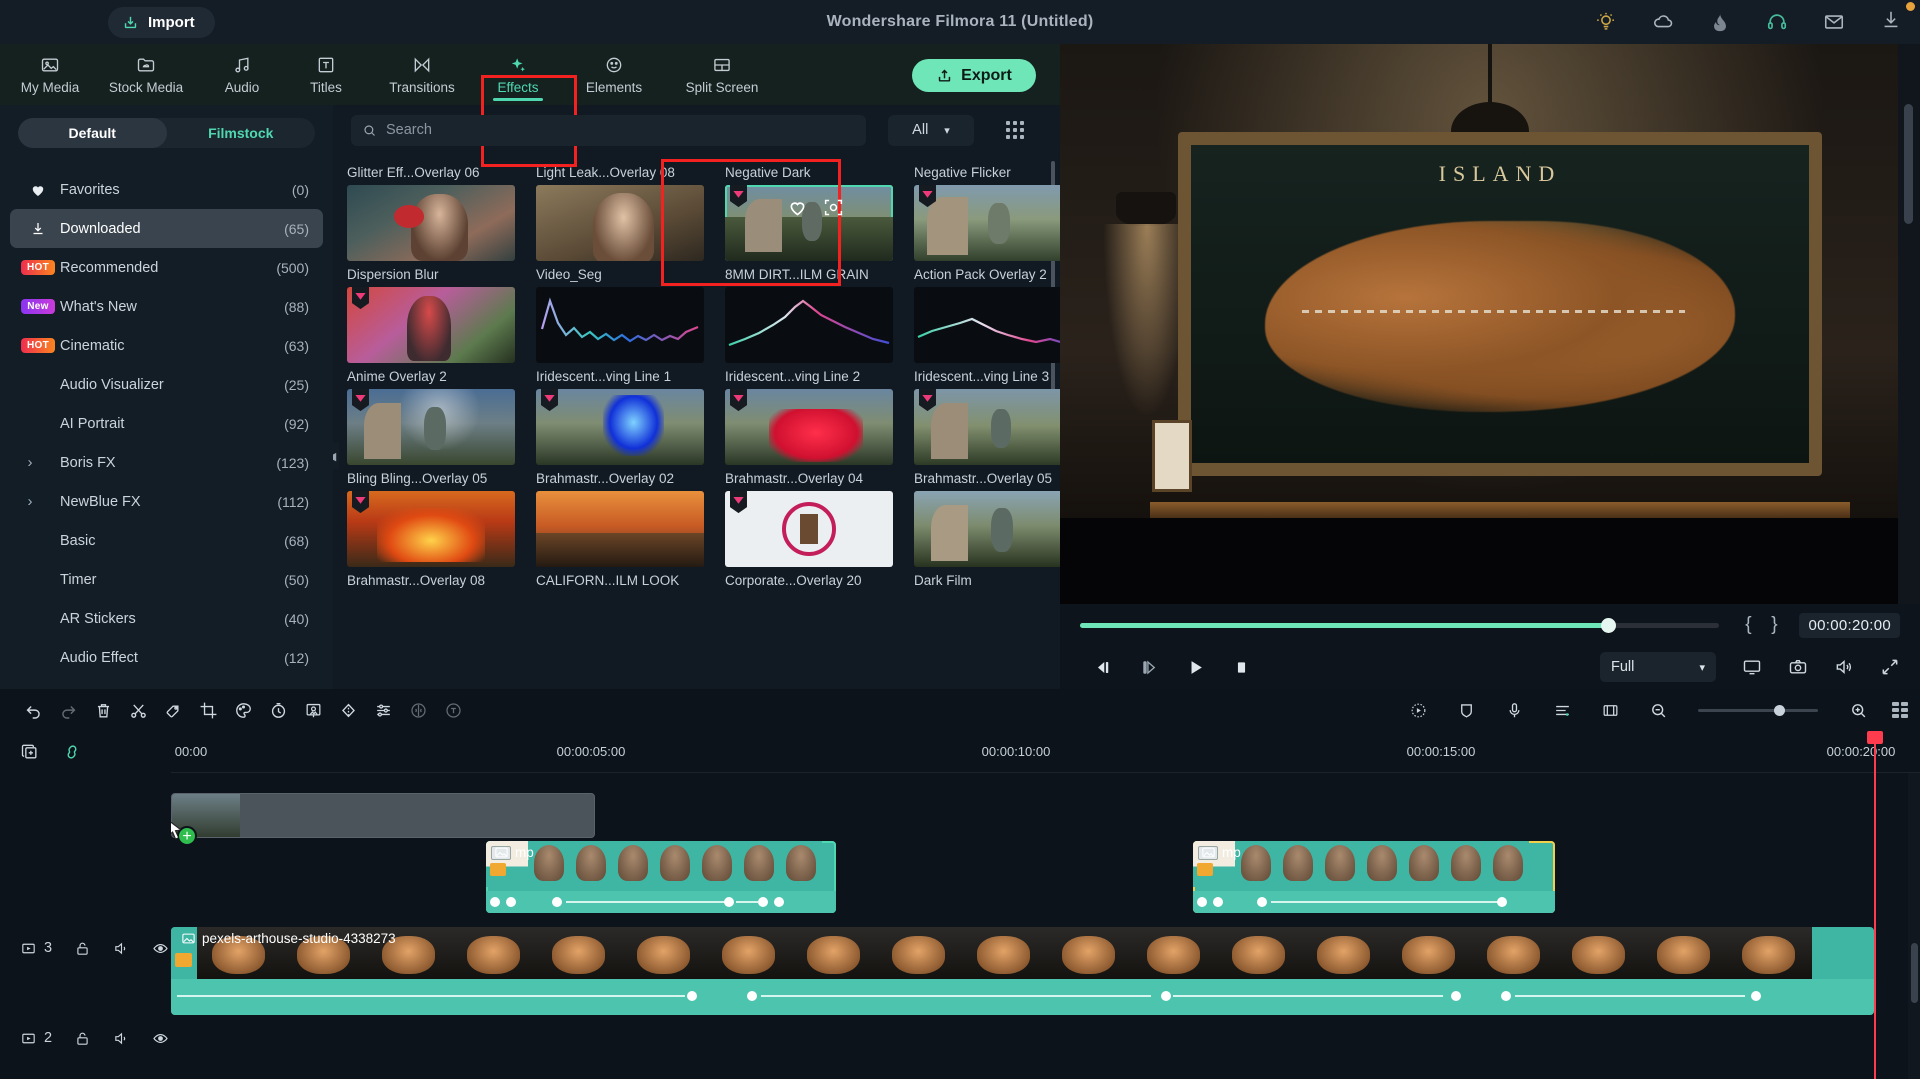  What do you see at coordinates (422, 74) in the screenshot?
I see `tab-transitions: Transitions` at bounding box center [422, 74].